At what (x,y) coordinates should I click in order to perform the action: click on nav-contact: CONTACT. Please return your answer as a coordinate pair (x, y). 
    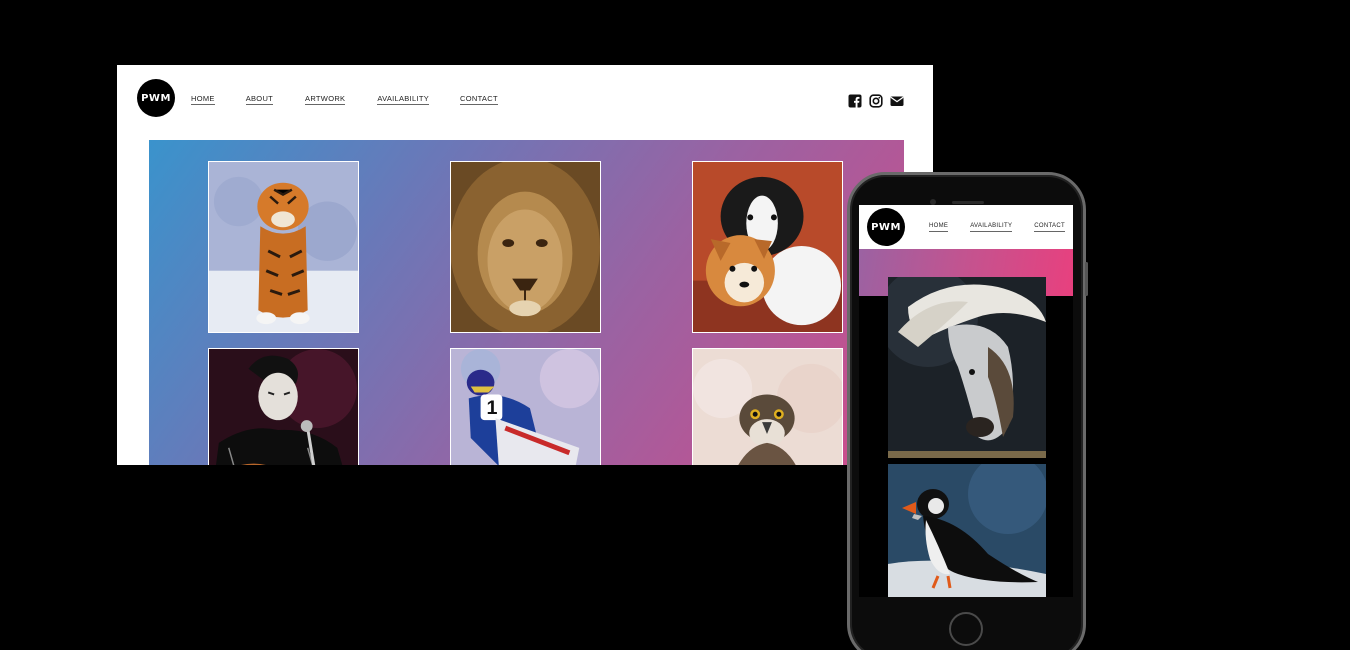
    Looking at the image, I should click on (479, 99).